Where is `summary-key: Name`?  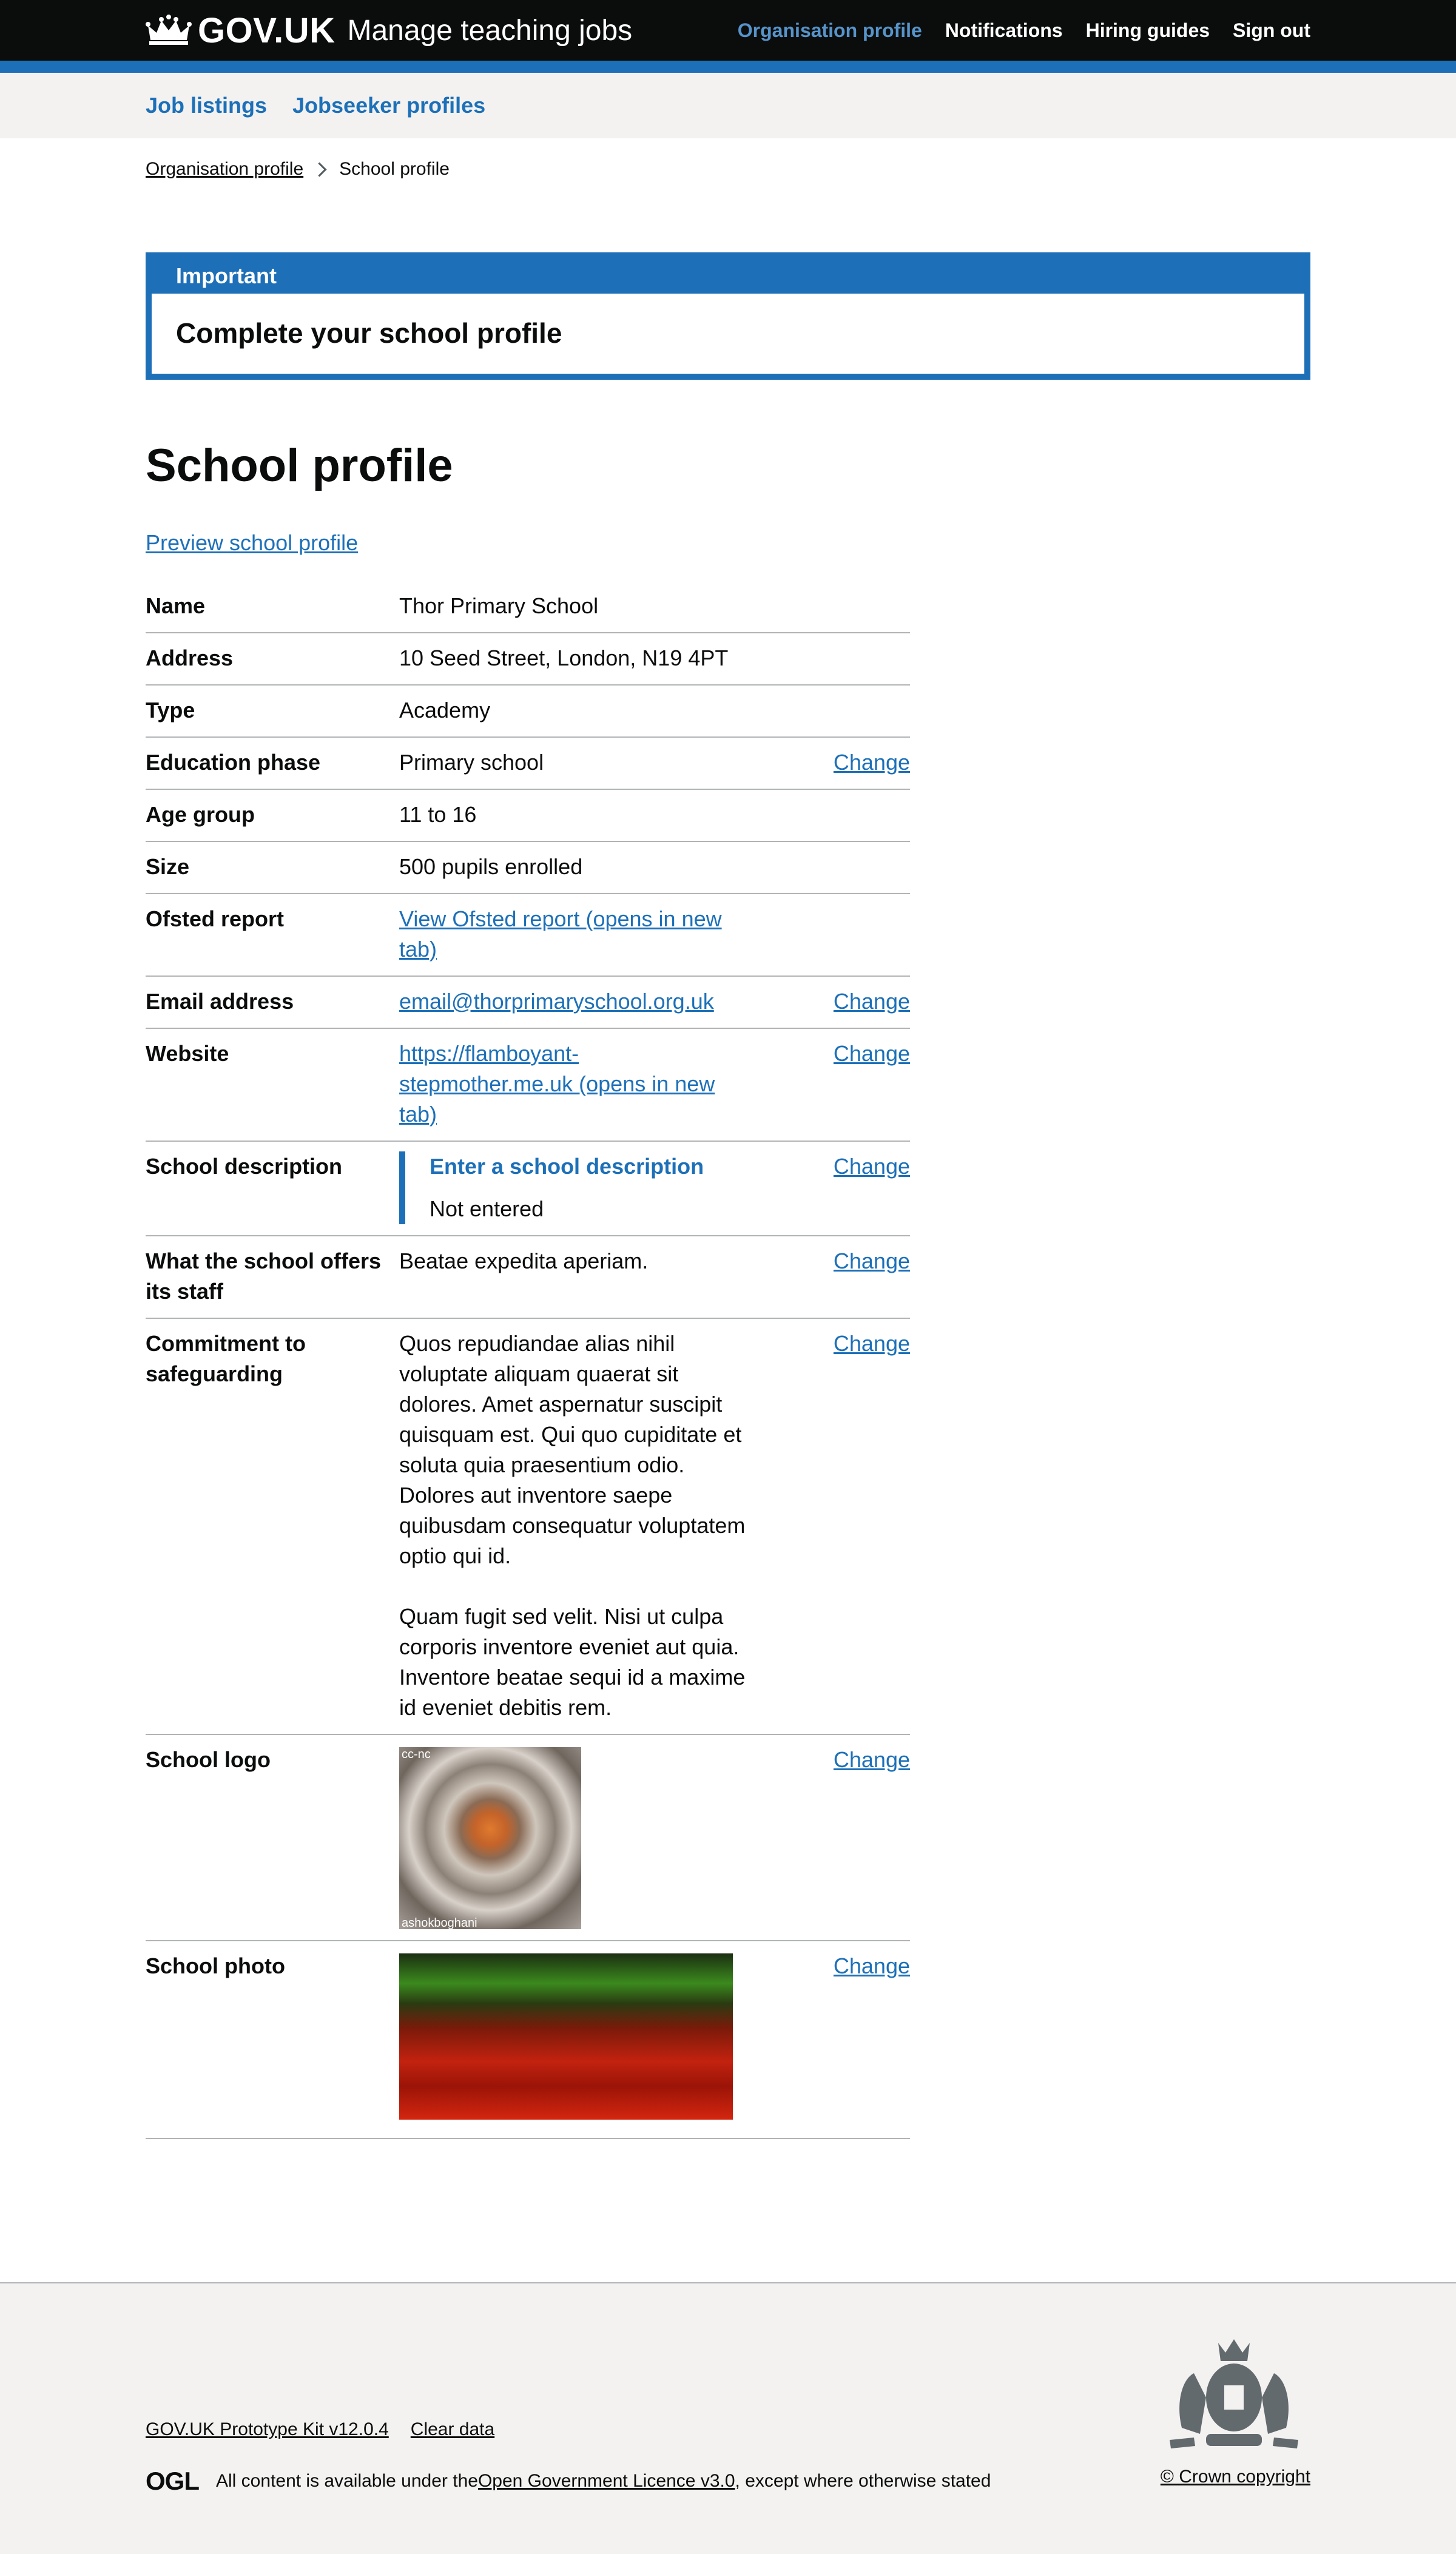 summary-key: Name is located at coordinates (176, 605).